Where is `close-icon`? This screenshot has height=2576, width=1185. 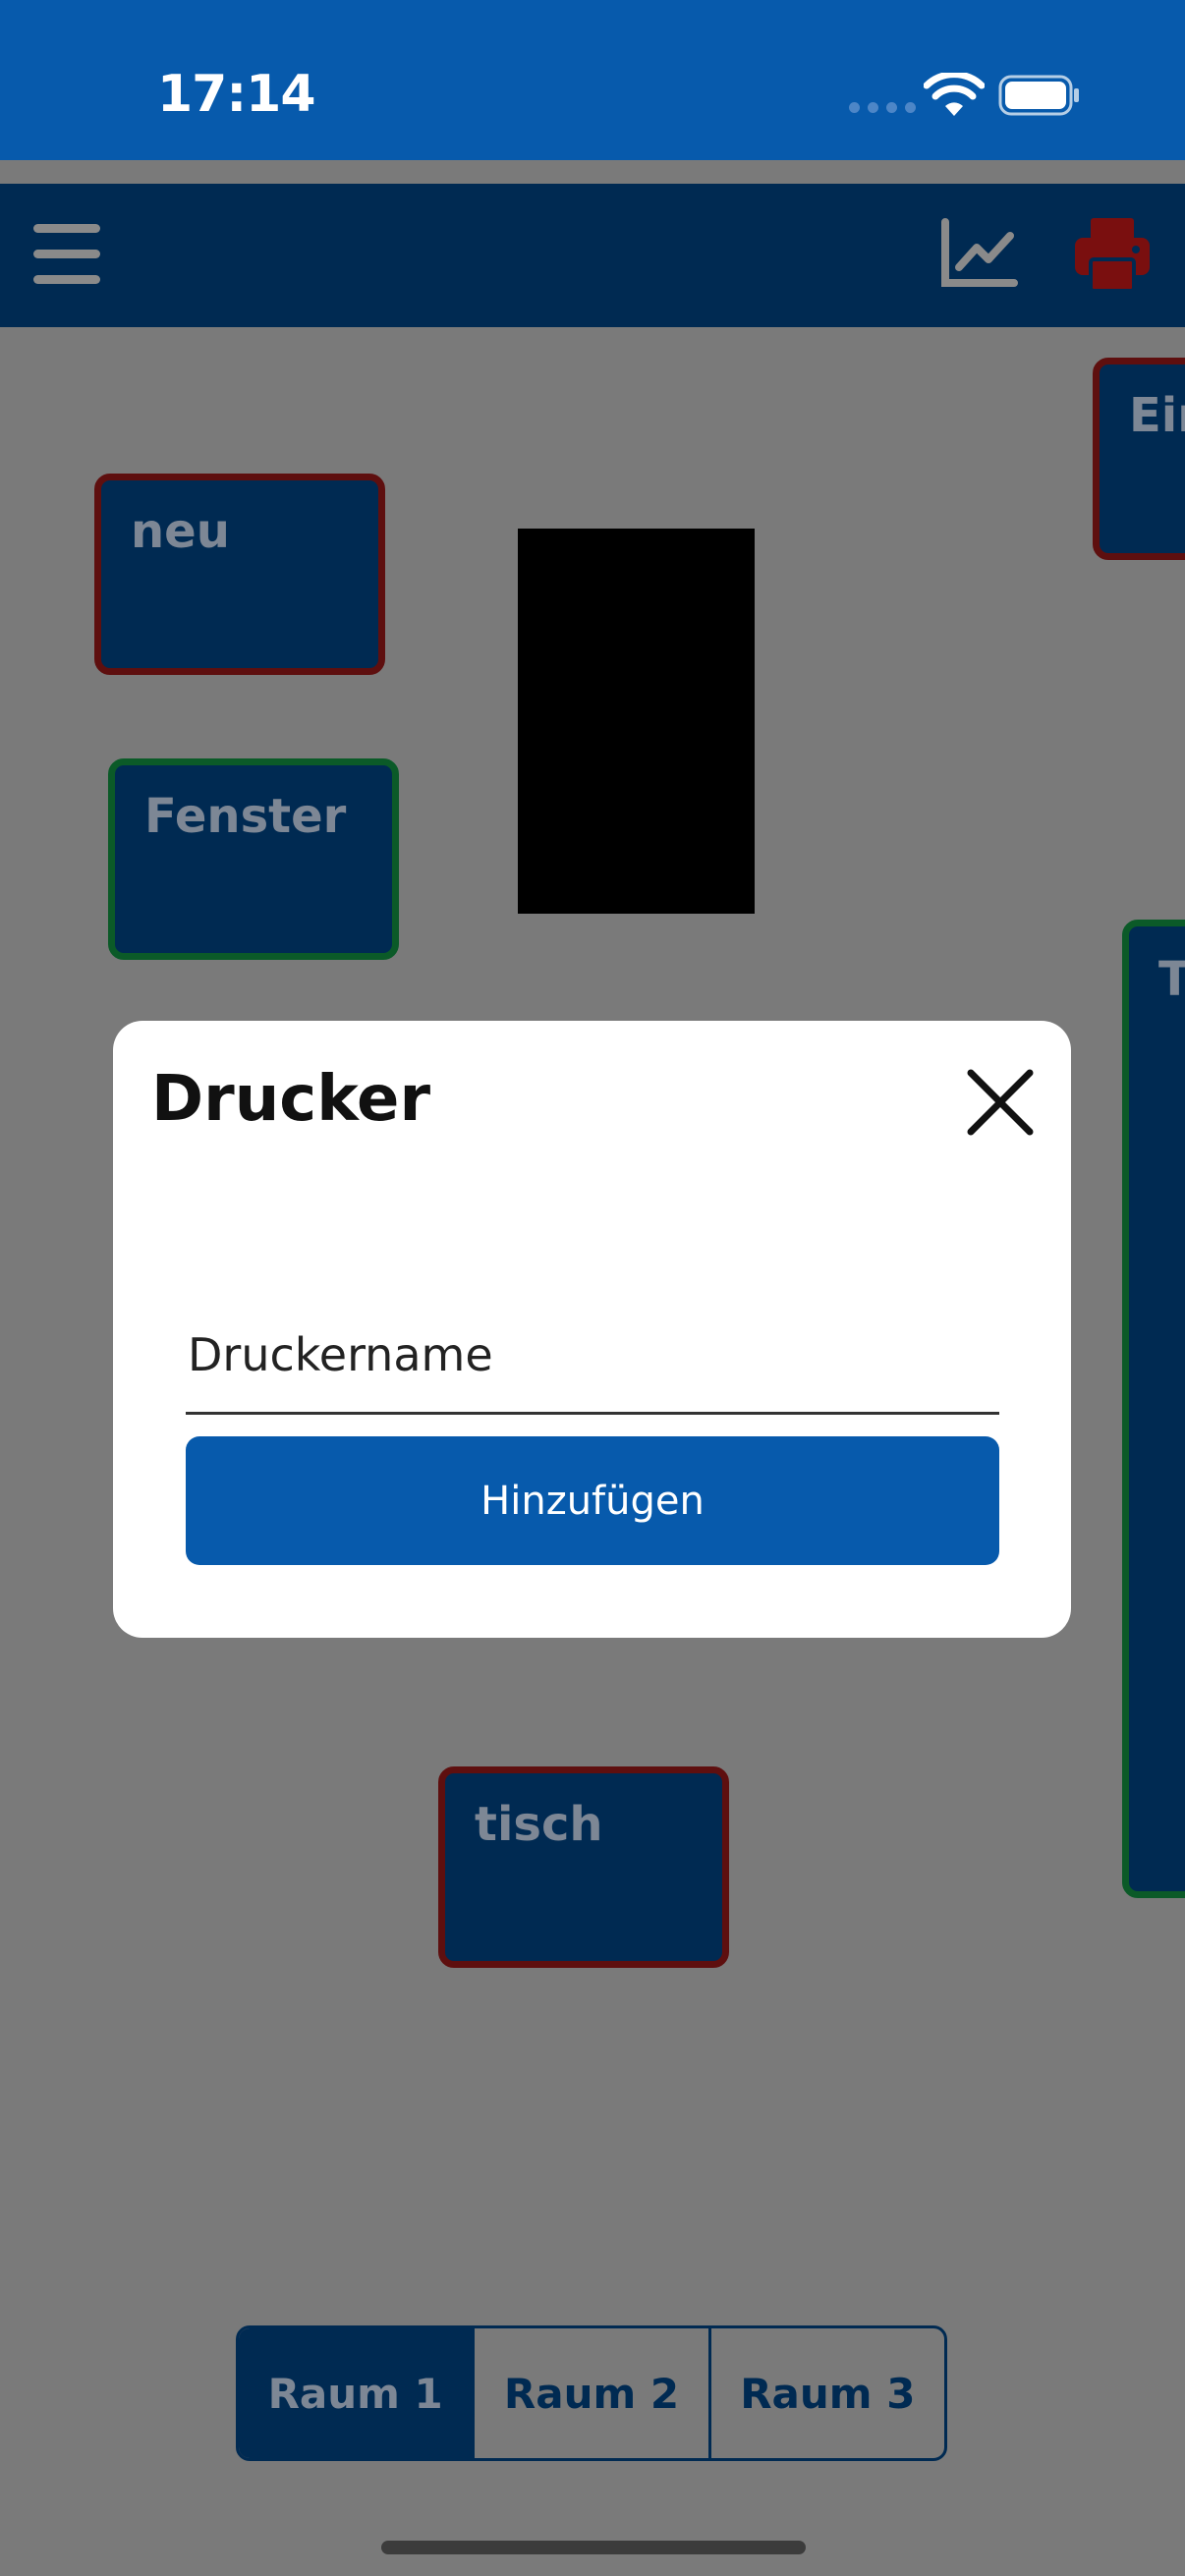
close-icon is located at coordinates (1001, 1102).